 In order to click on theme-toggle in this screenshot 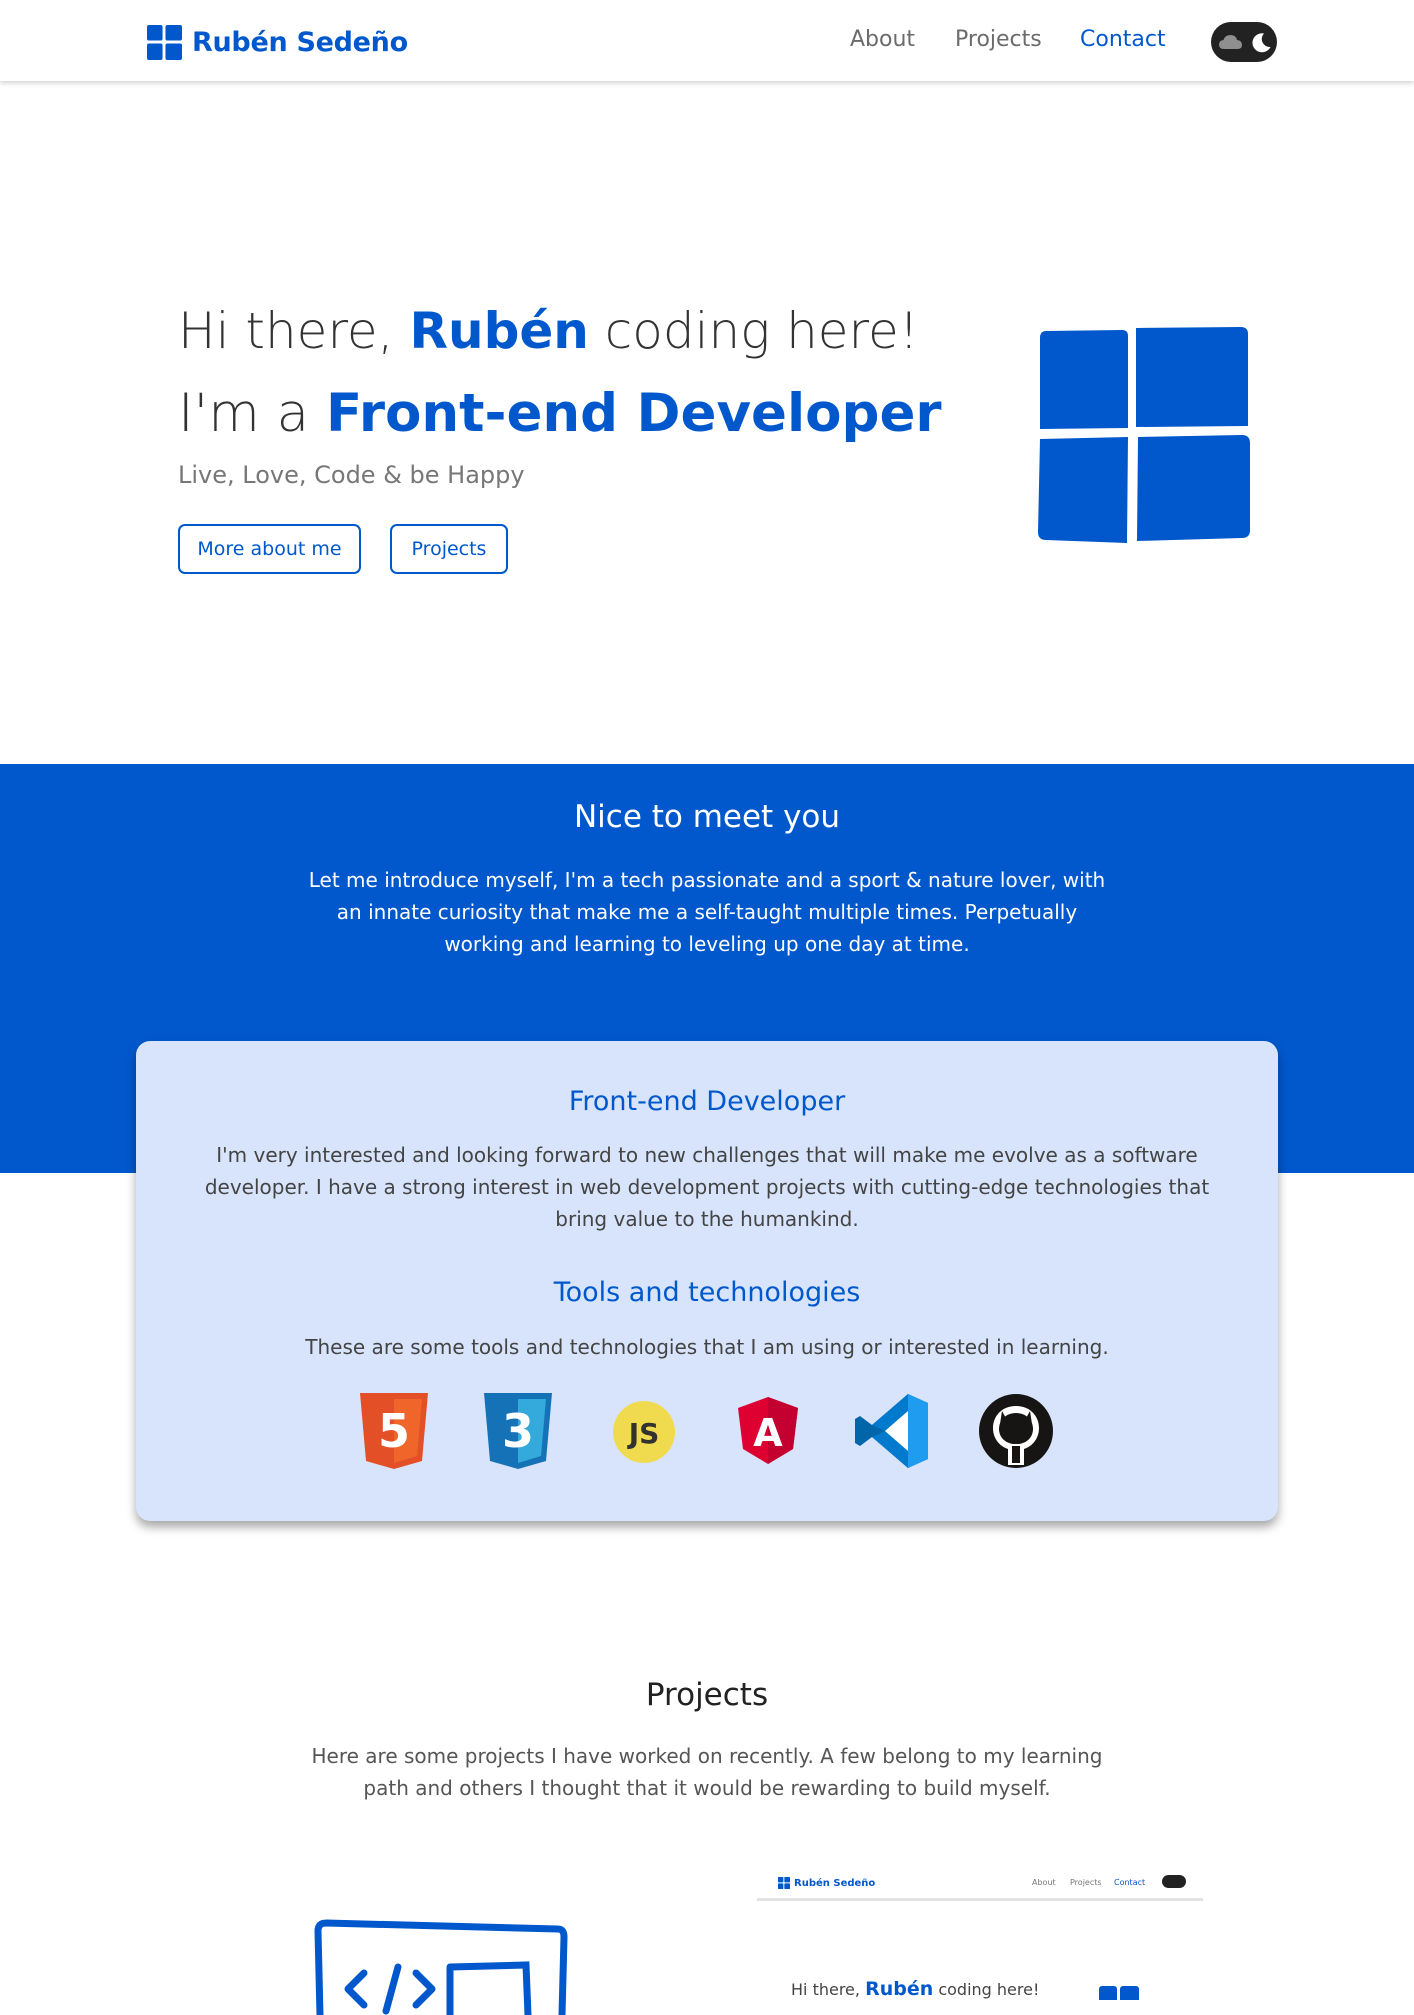, I will do `click(1244, 42)`.